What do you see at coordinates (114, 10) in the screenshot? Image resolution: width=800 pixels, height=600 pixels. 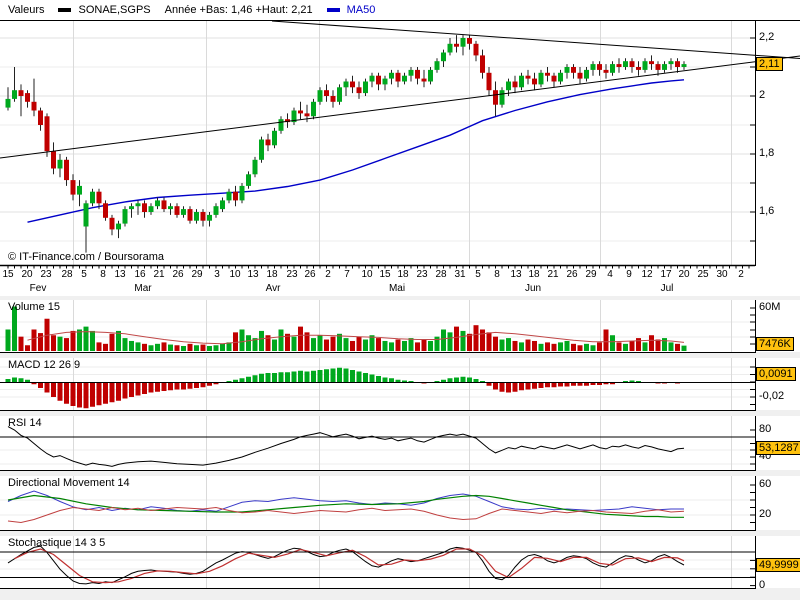 I see `symbol-label: SONAE,SGPS` at bounding box center [114, 10].